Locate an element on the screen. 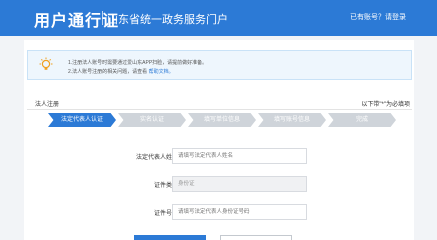 The width and height of the screenshot is (437, 240). id-number-input is located at coordinates (239, 212).